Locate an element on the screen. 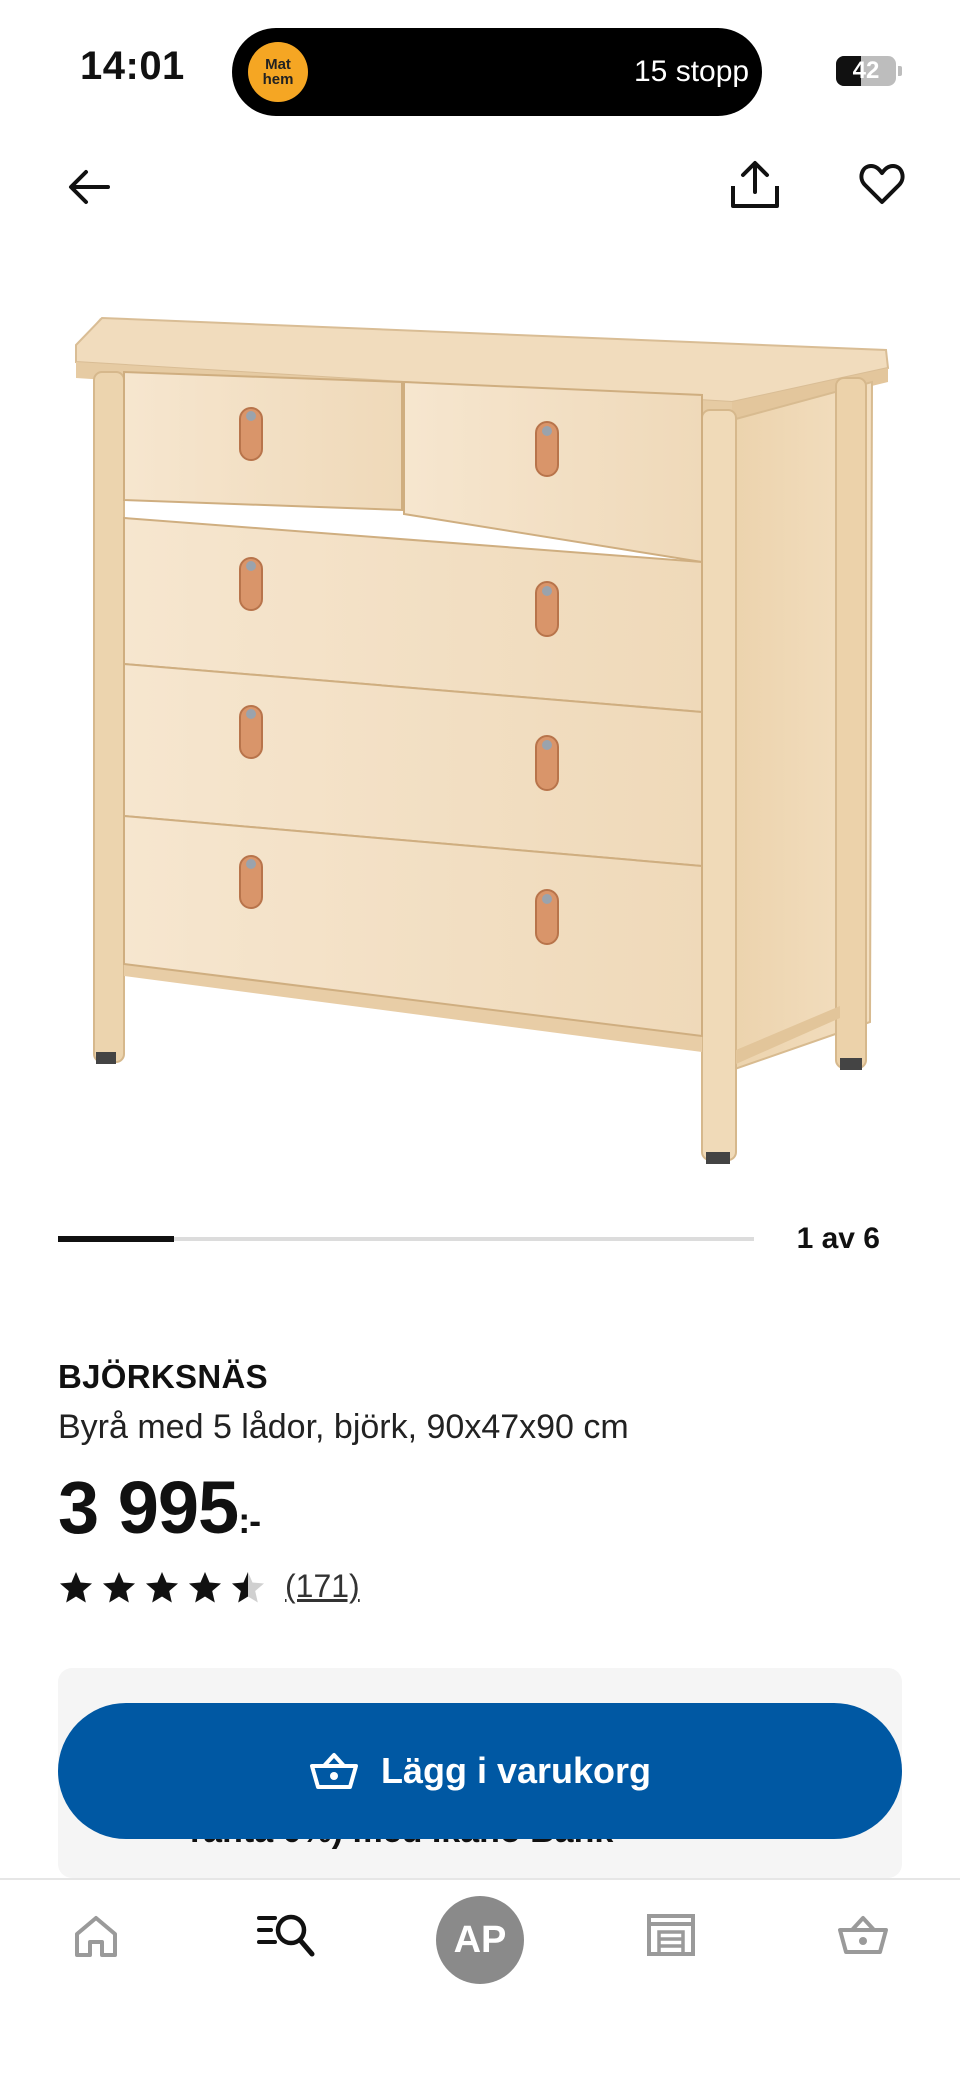  back-button is located at coordinates (89, 187).